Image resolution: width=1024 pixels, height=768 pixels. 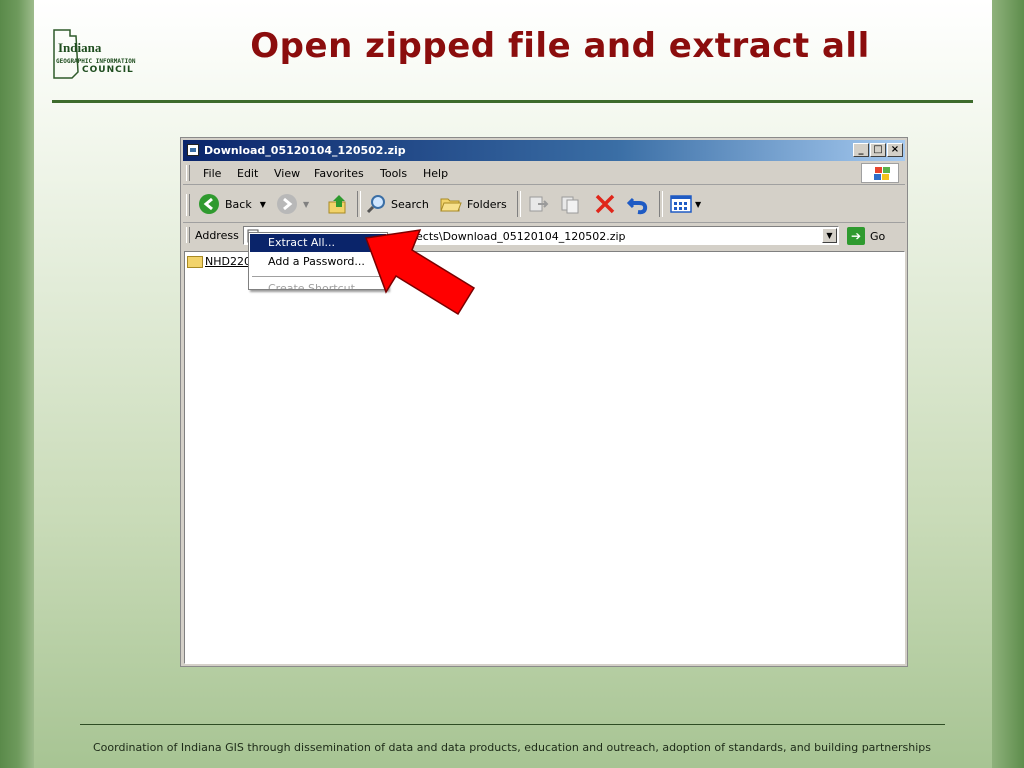 I want to click on logo-line1: Indiana, so click(x=80, y=47).